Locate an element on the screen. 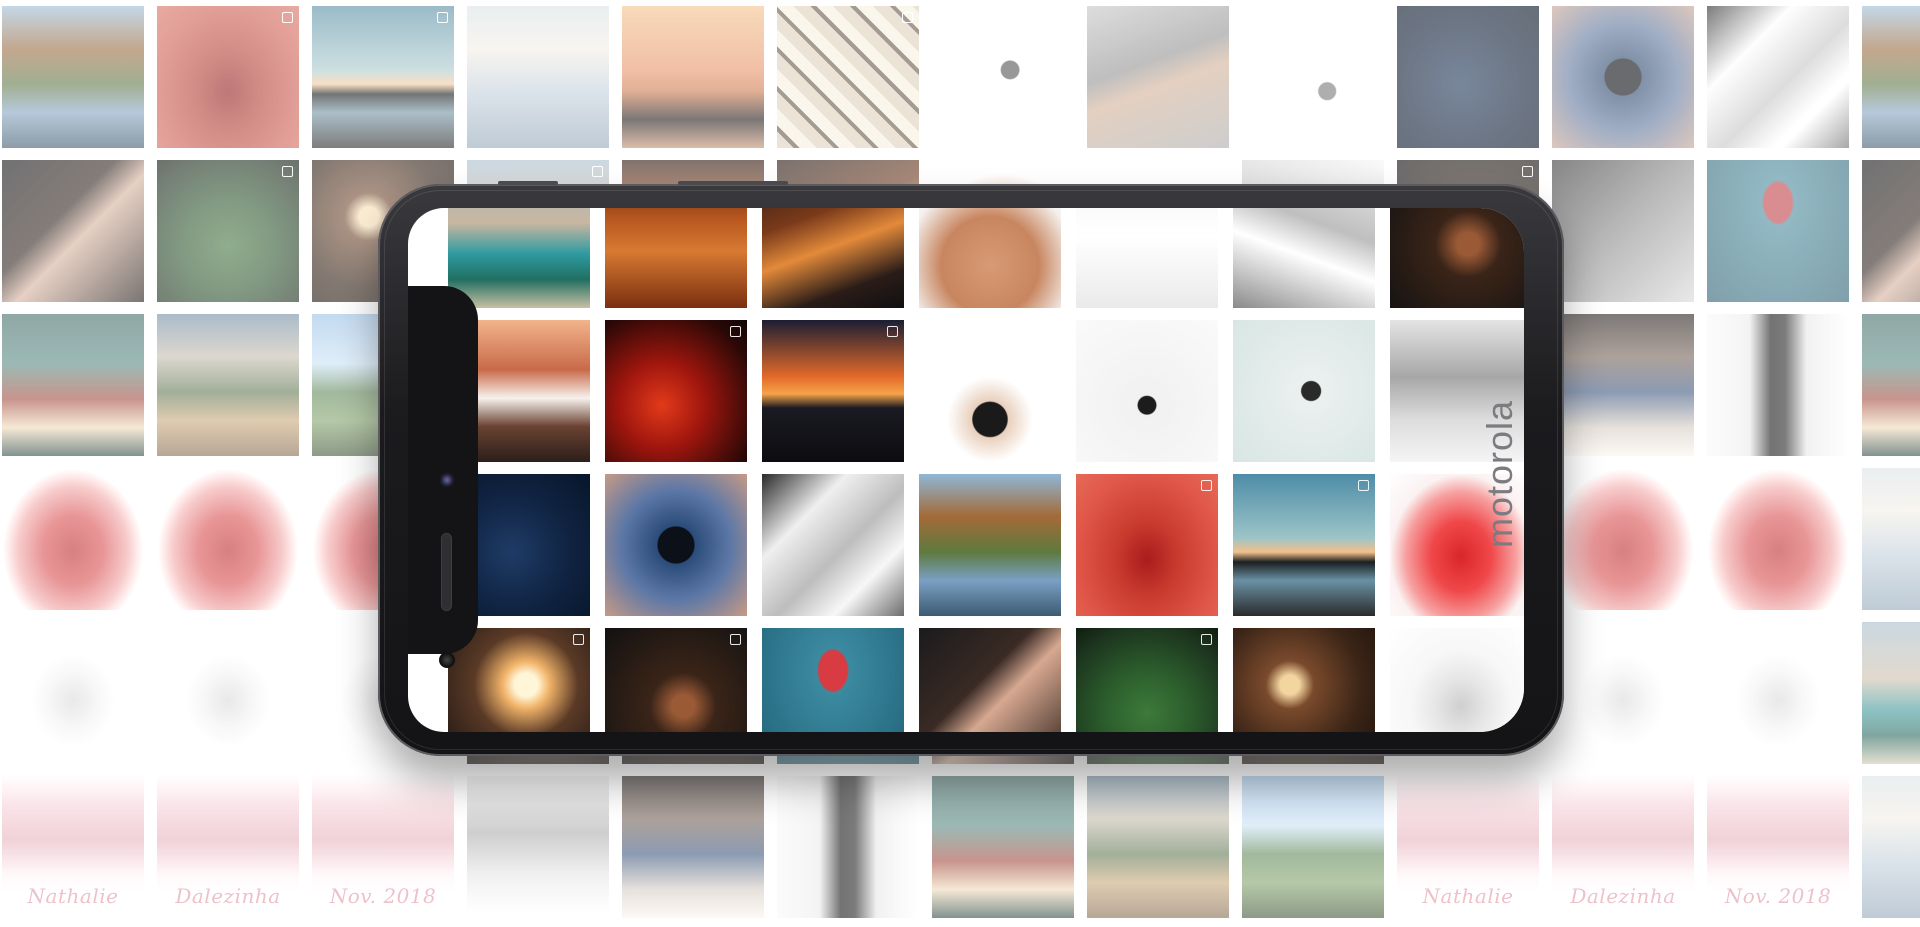 Image resolution: width=1920 pixels, height=927 pixels. brand-logo-text: motorola is located at coordinates (1499, 474).